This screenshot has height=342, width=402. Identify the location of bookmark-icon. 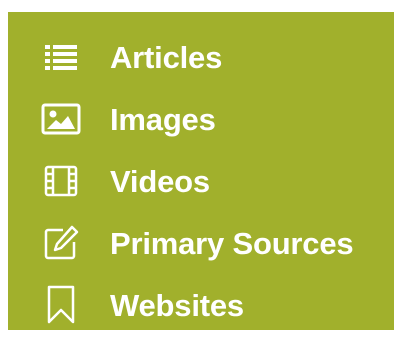
(61, 304).